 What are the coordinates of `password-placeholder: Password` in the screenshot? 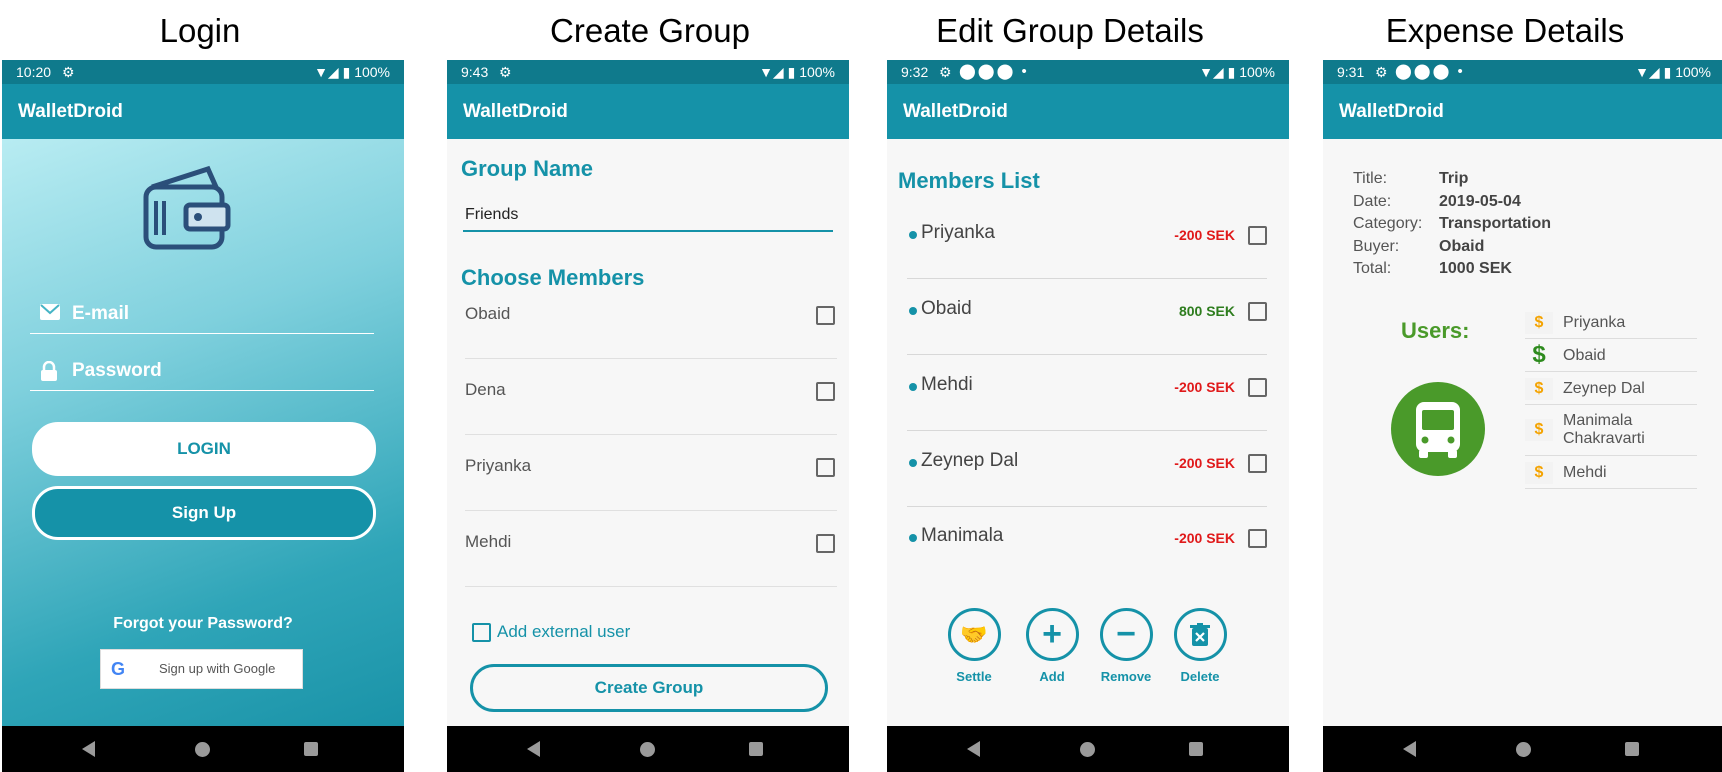 It's located at (117, 370).